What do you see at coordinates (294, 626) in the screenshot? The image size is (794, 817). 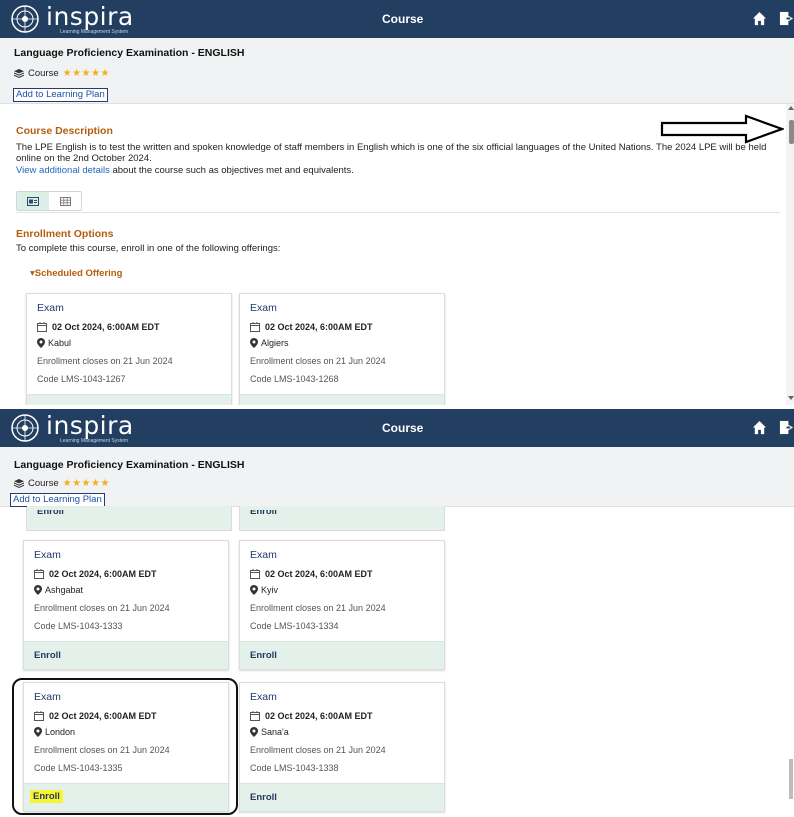 I see `offering-code: Code LMS-1043-1334` at bounding box center [294, 626].